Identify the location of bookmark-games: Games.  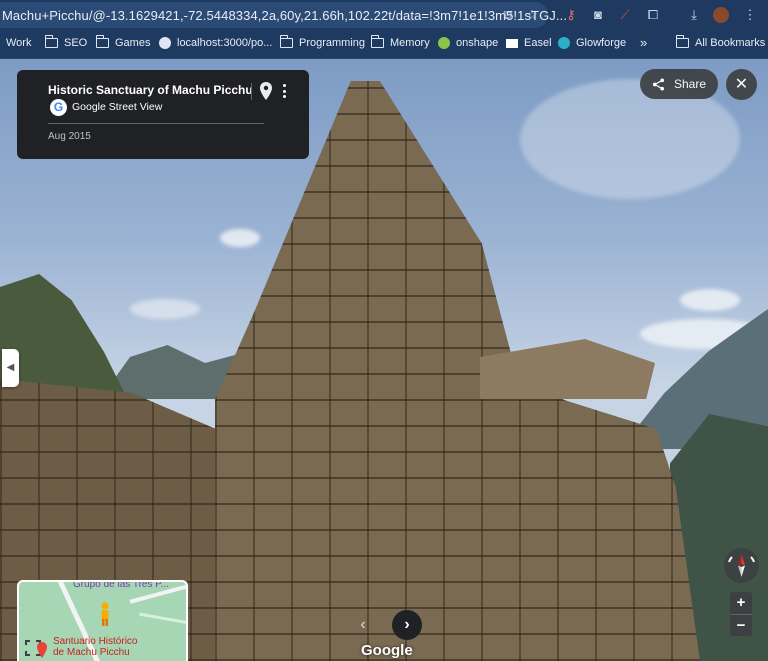
(123, 42).